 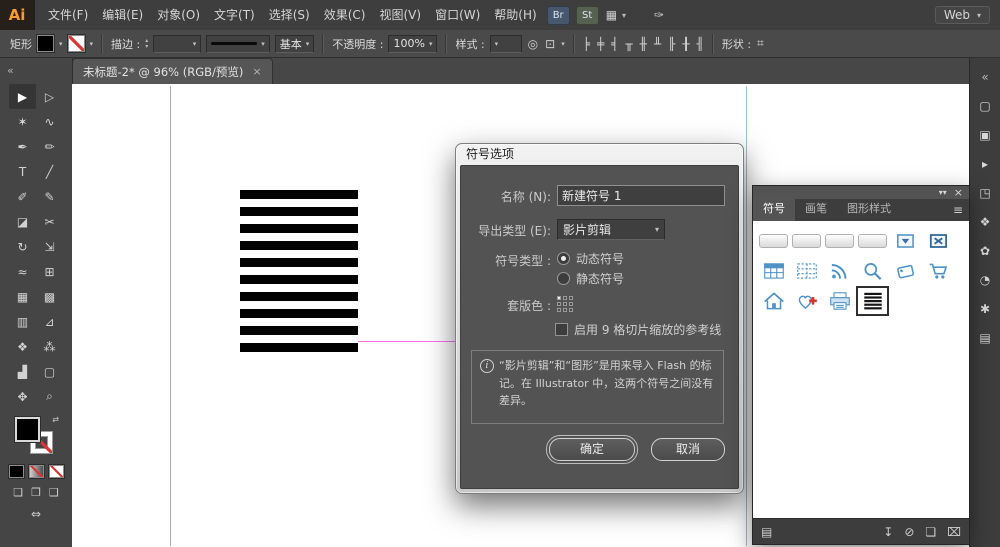 I want to click on cancel-button: 取消, so click(x=688, y=449).